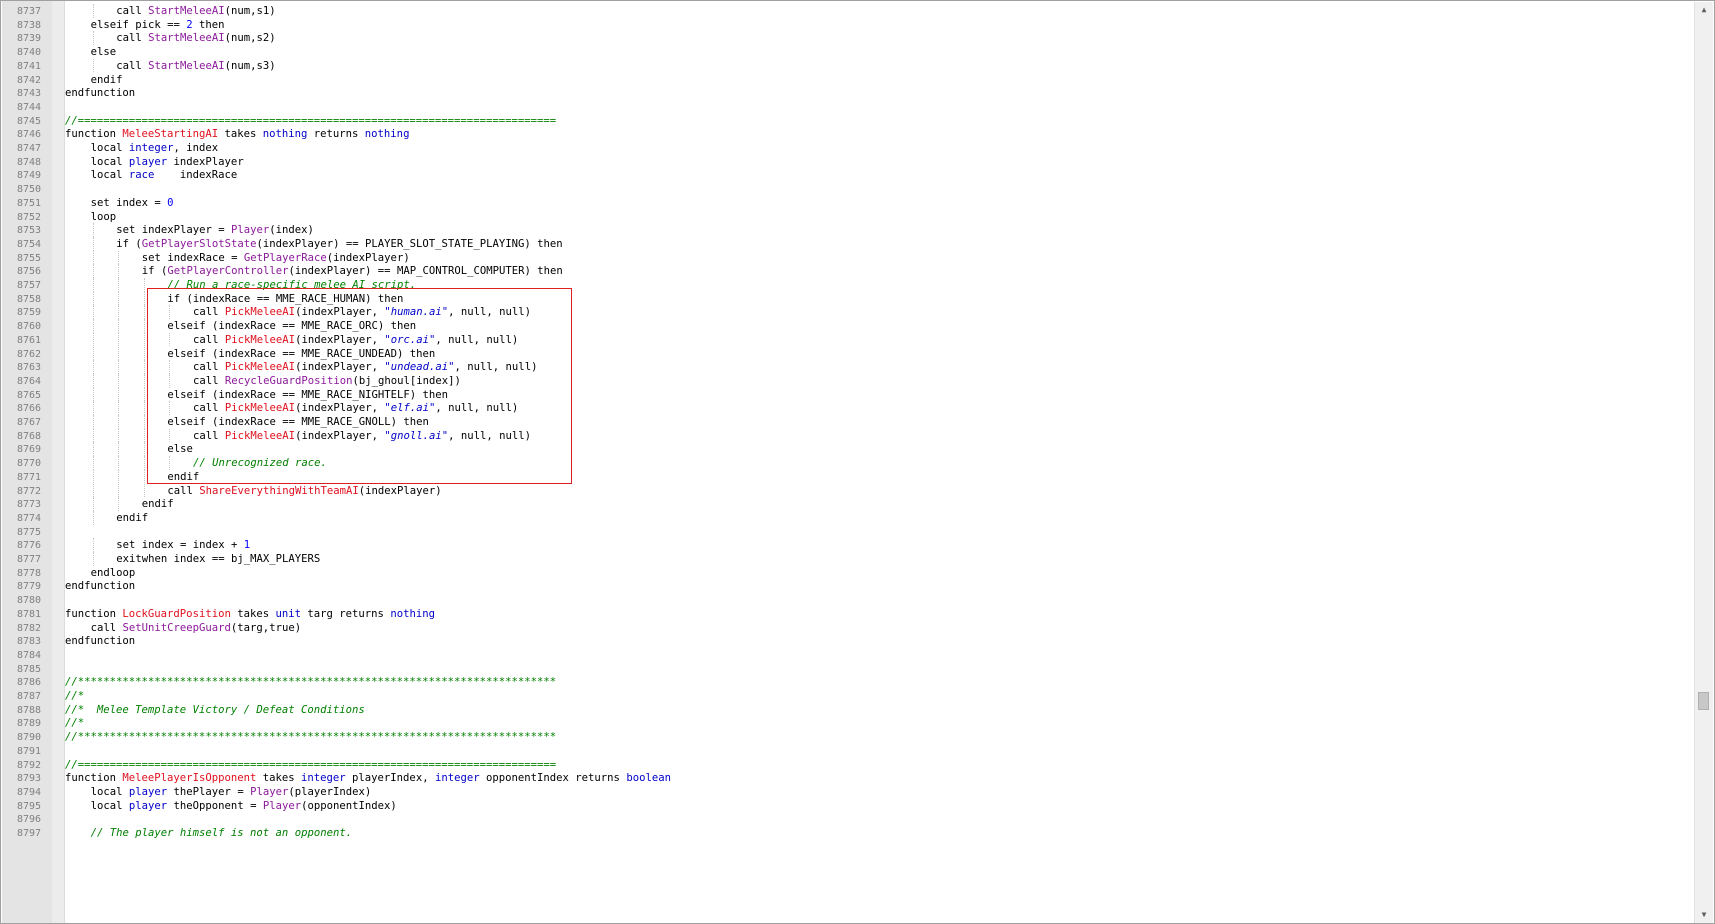  I want to click on code-token: (indexPlayer) == MAP_CONTROL_COMPUTER), so click(409, 271).